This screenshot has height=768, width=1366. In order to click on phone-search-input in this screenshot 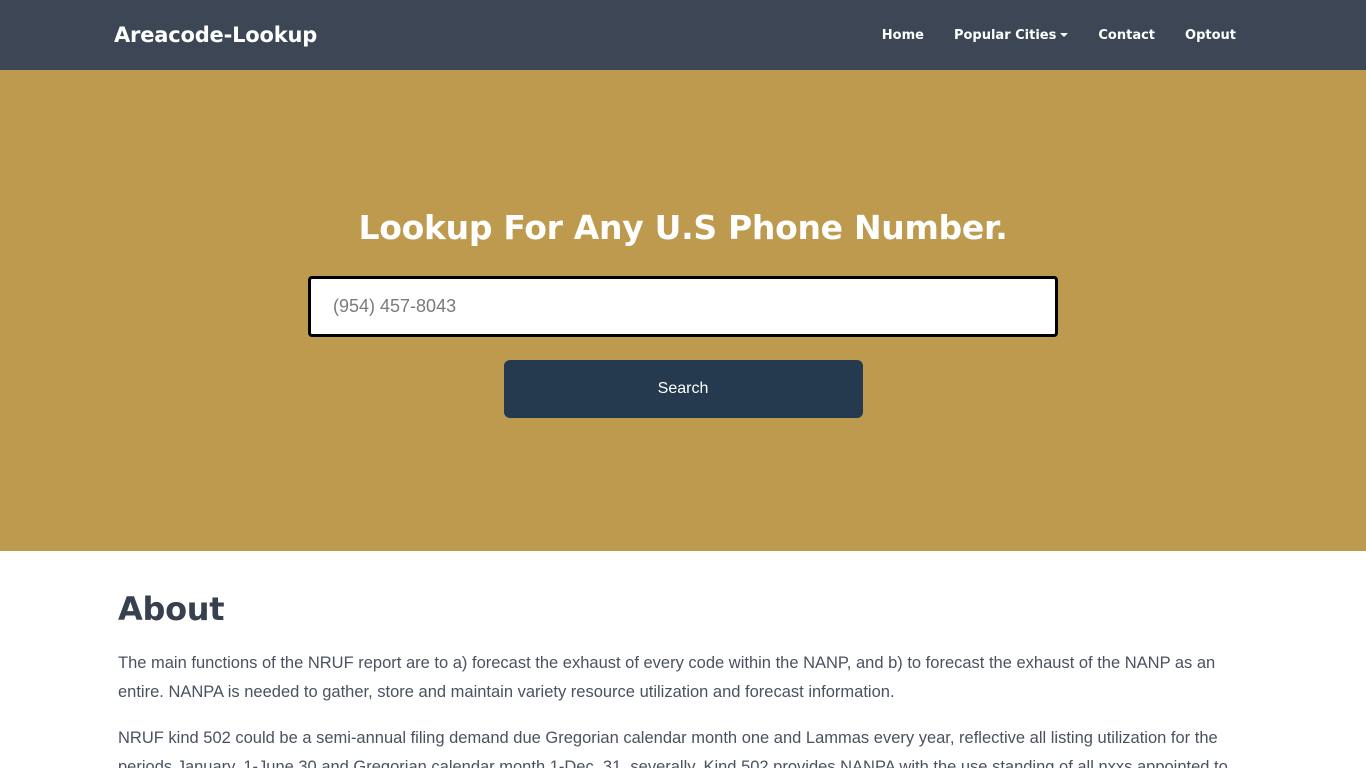, I will do `click(683, 306)`.